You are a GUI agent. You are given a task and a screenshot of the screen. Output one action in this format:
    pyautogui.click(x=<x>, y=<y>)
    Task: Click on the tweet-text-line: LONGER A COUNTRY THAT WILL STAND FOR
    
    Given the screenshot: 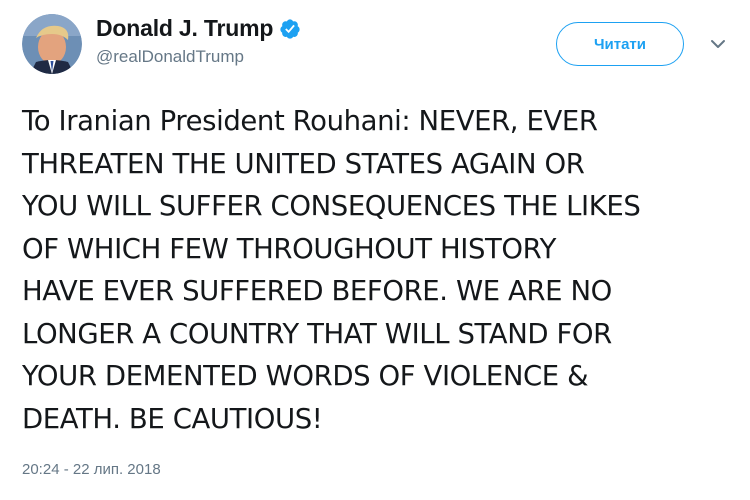 What is the action you would take?
    pyautogui.click(x=317, y=333)
    